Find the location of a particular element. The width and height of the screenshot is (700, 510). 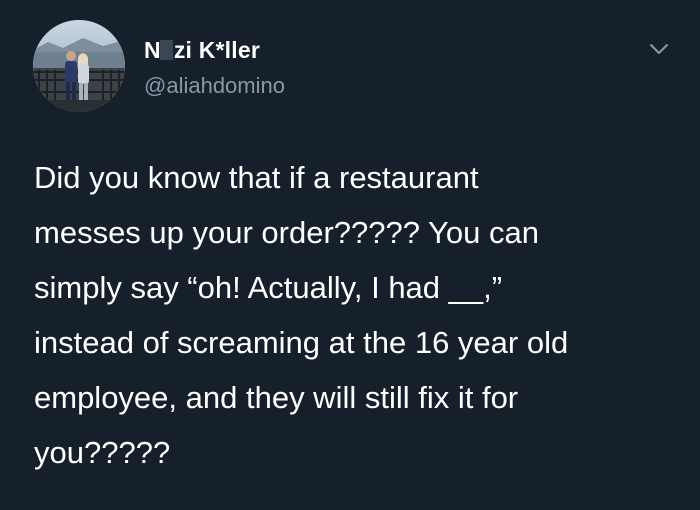

user-handle: @aliahdomino is located at coordinates (214, 86).